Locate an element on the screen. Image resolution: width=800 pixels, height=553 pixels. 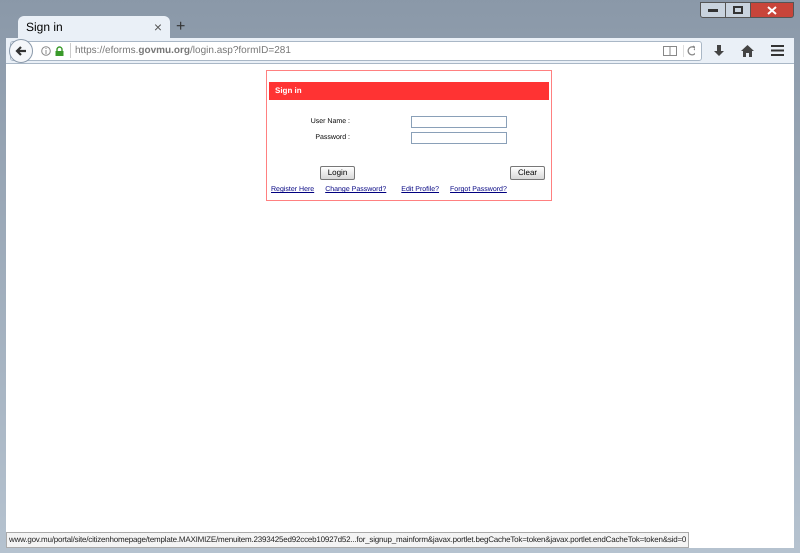
maximize-button is located at coordinates (738, 10).